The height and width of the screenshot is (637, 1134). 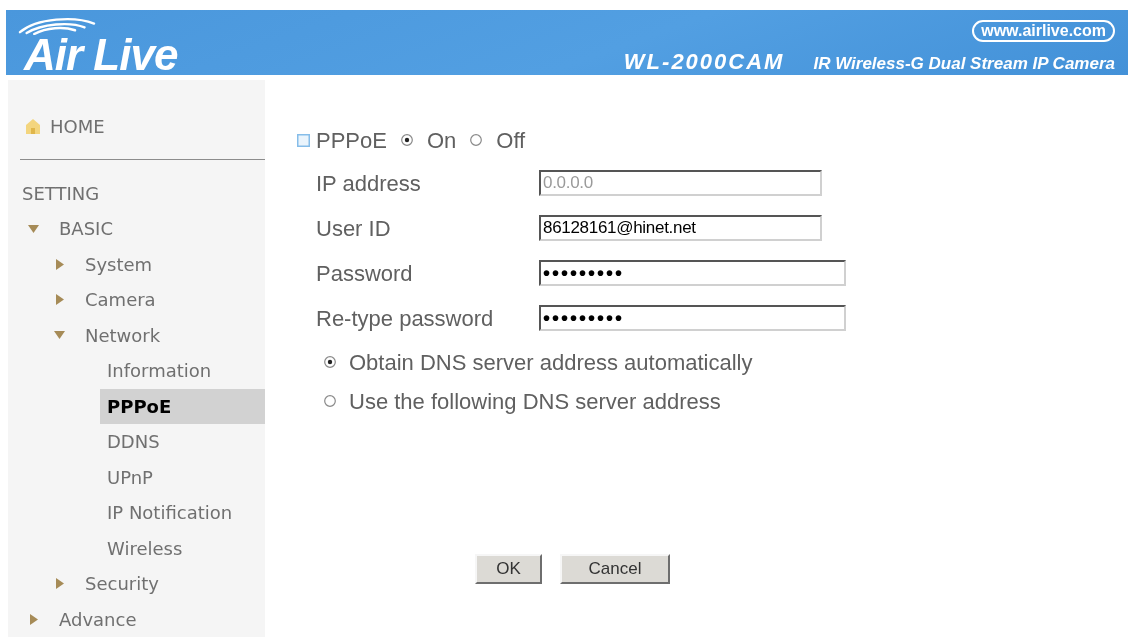 I want to click on field-label: IP address, so click(x=369, y=183).